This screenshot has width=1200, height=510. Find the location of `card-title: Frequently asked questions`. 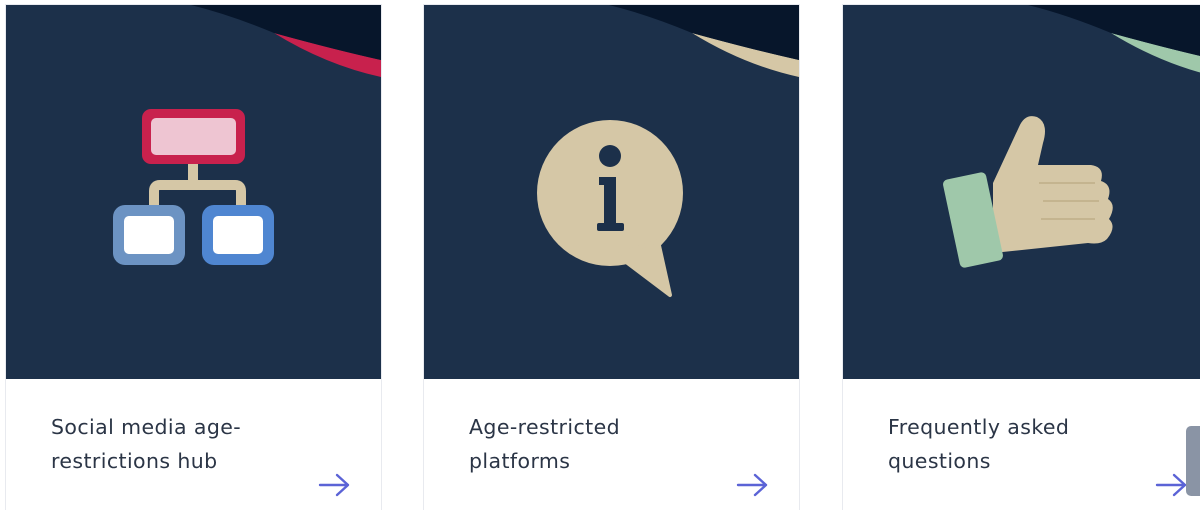

card-title: Frequently asked questions is located at coordinates (1013, 444).